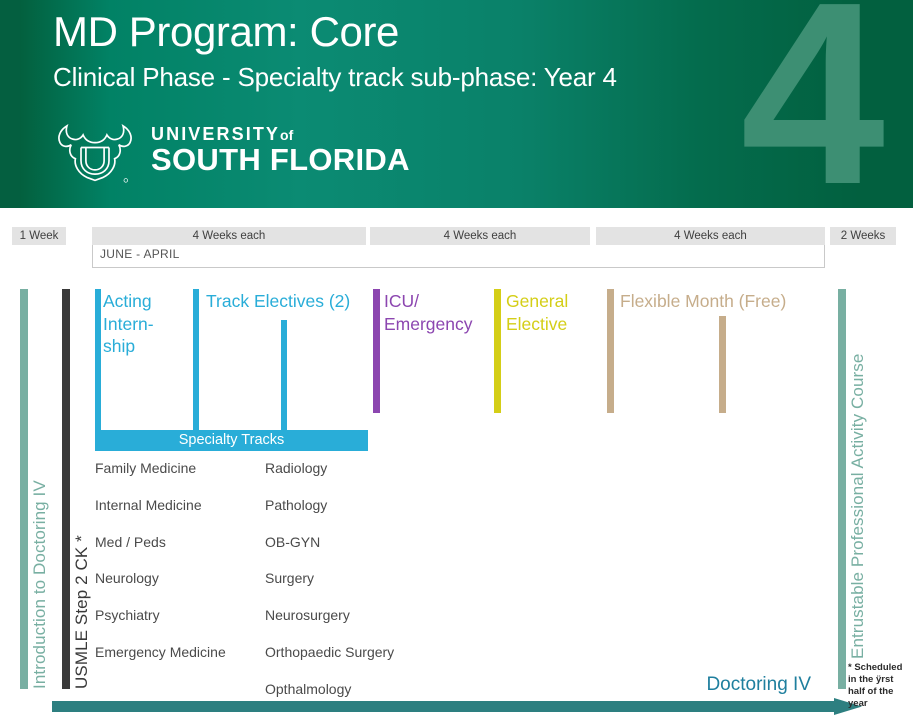 The height and width of the screenshot is (718, 913). I want to click on specialty-item-col2-3: Surgery, so click(290, 578).